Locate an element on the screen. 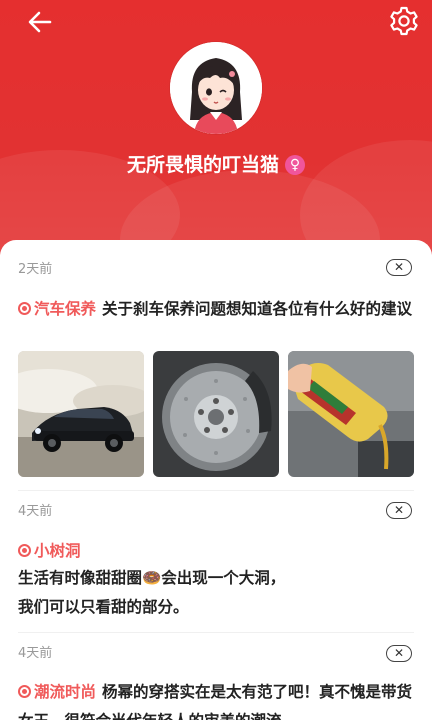 This screenshot has height=720, width=432. back-arrow-icon is located at coordinates (40, 22).